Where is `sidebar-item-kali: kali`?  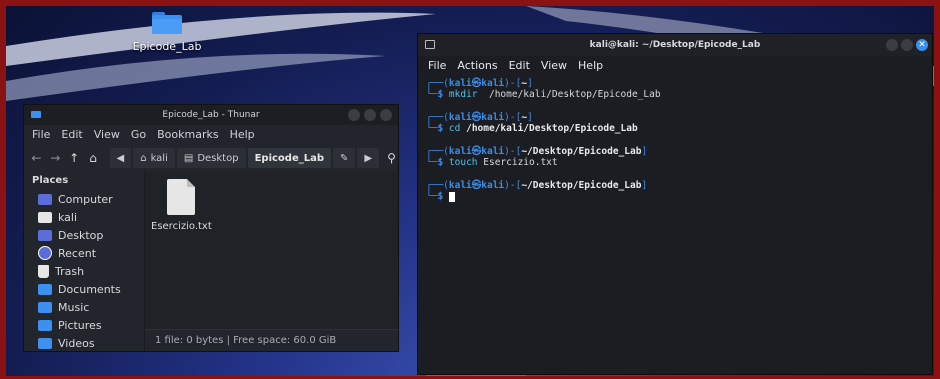 sidebar-item-kali: kali is located at coordinates (84, 217).